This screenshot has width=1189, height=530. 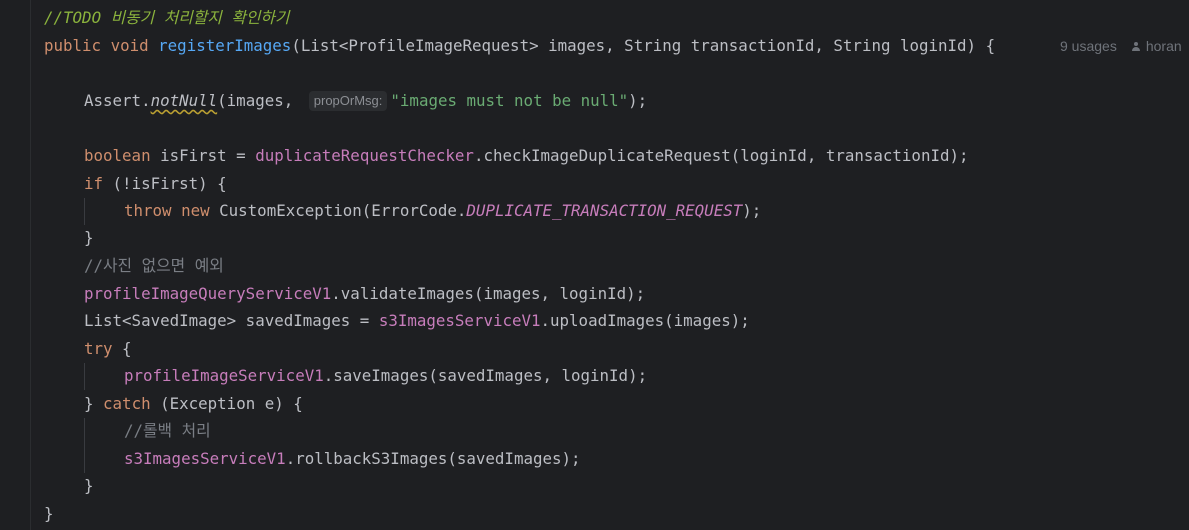 I want to click on code-line-catch-close: }, so click(x=89, y=486).